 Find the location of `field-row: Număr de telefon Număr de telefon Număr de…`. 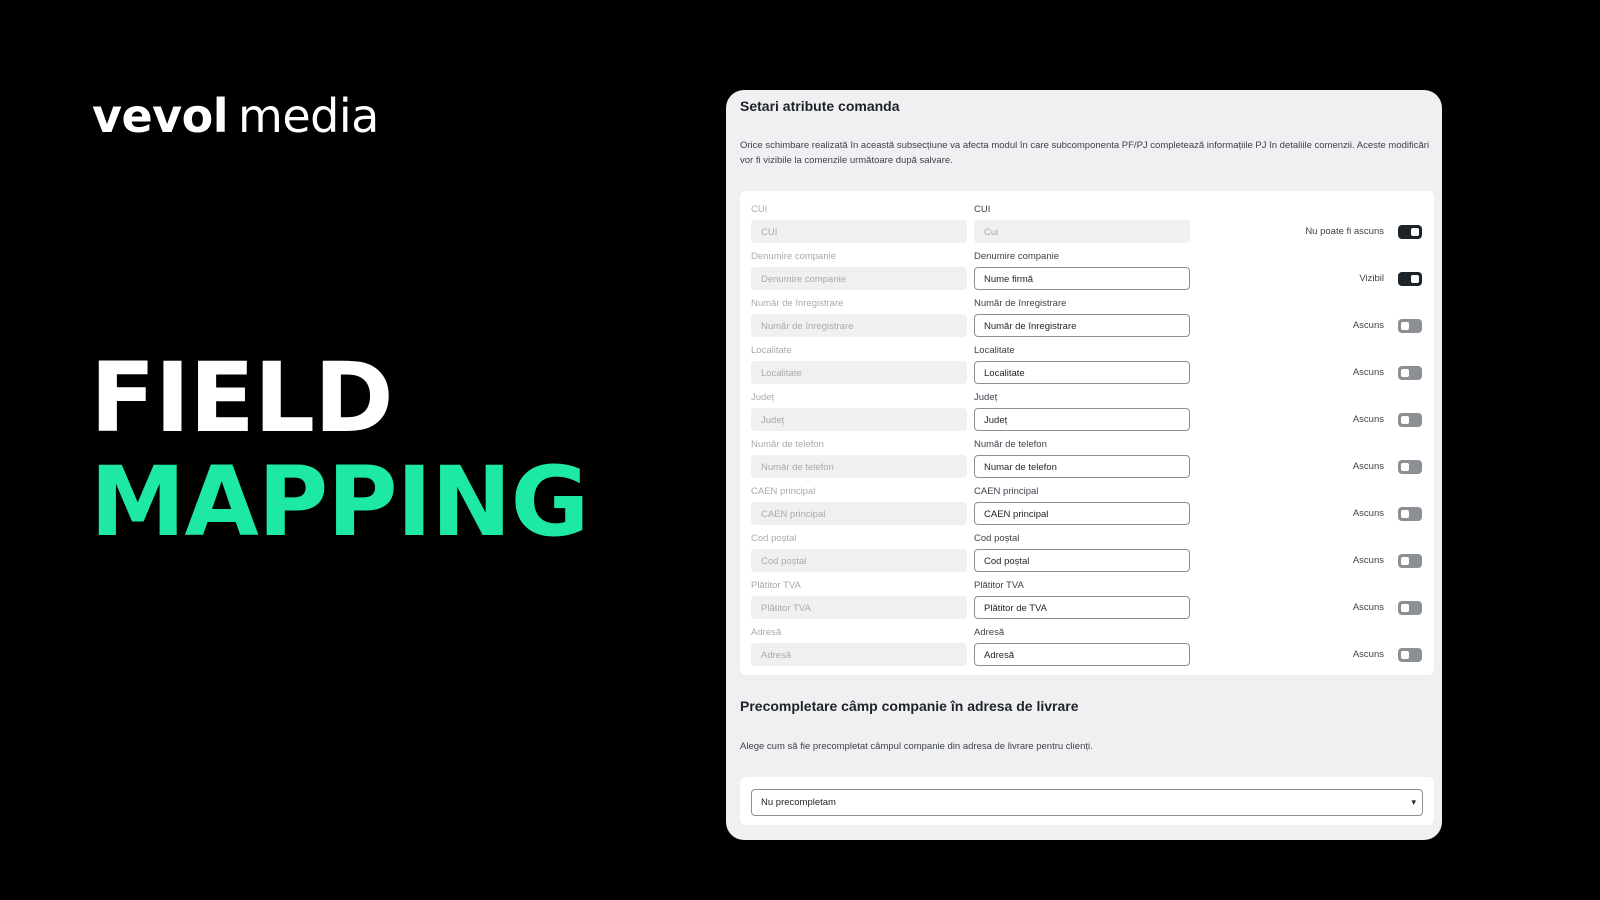

field-row: Număr de telefon Număr de telefon Număr de… is located at coordinates (1087, 462).